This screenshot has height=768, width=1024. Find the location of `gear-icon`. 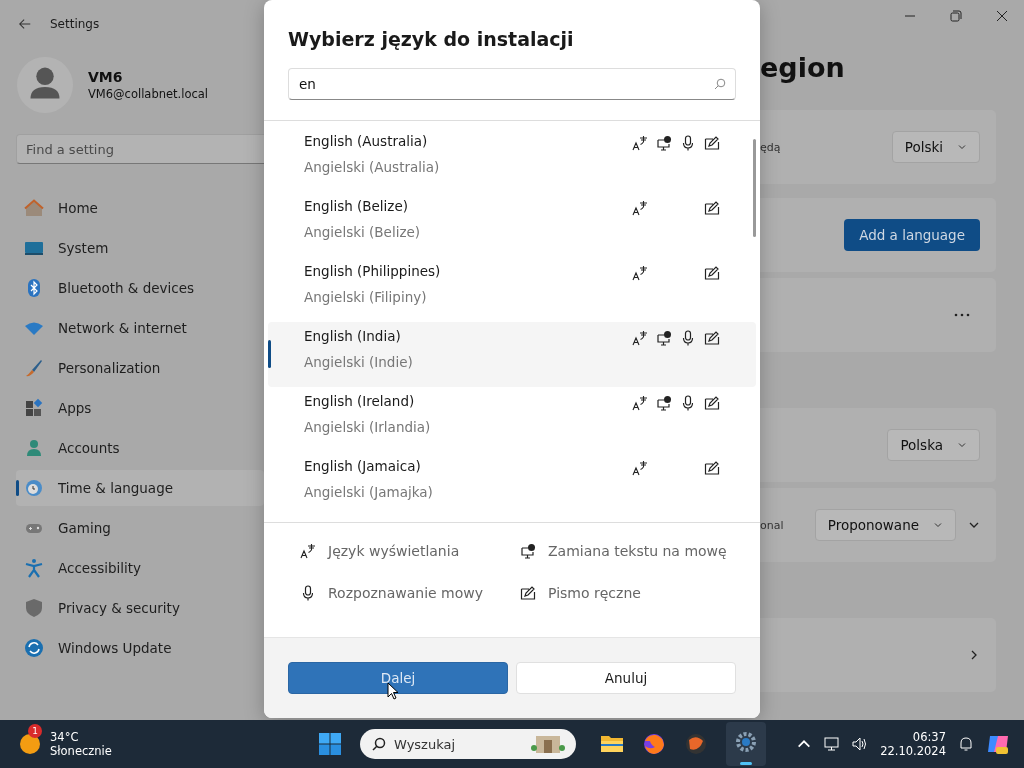

gear-icon is located at coordinates (746, 742).